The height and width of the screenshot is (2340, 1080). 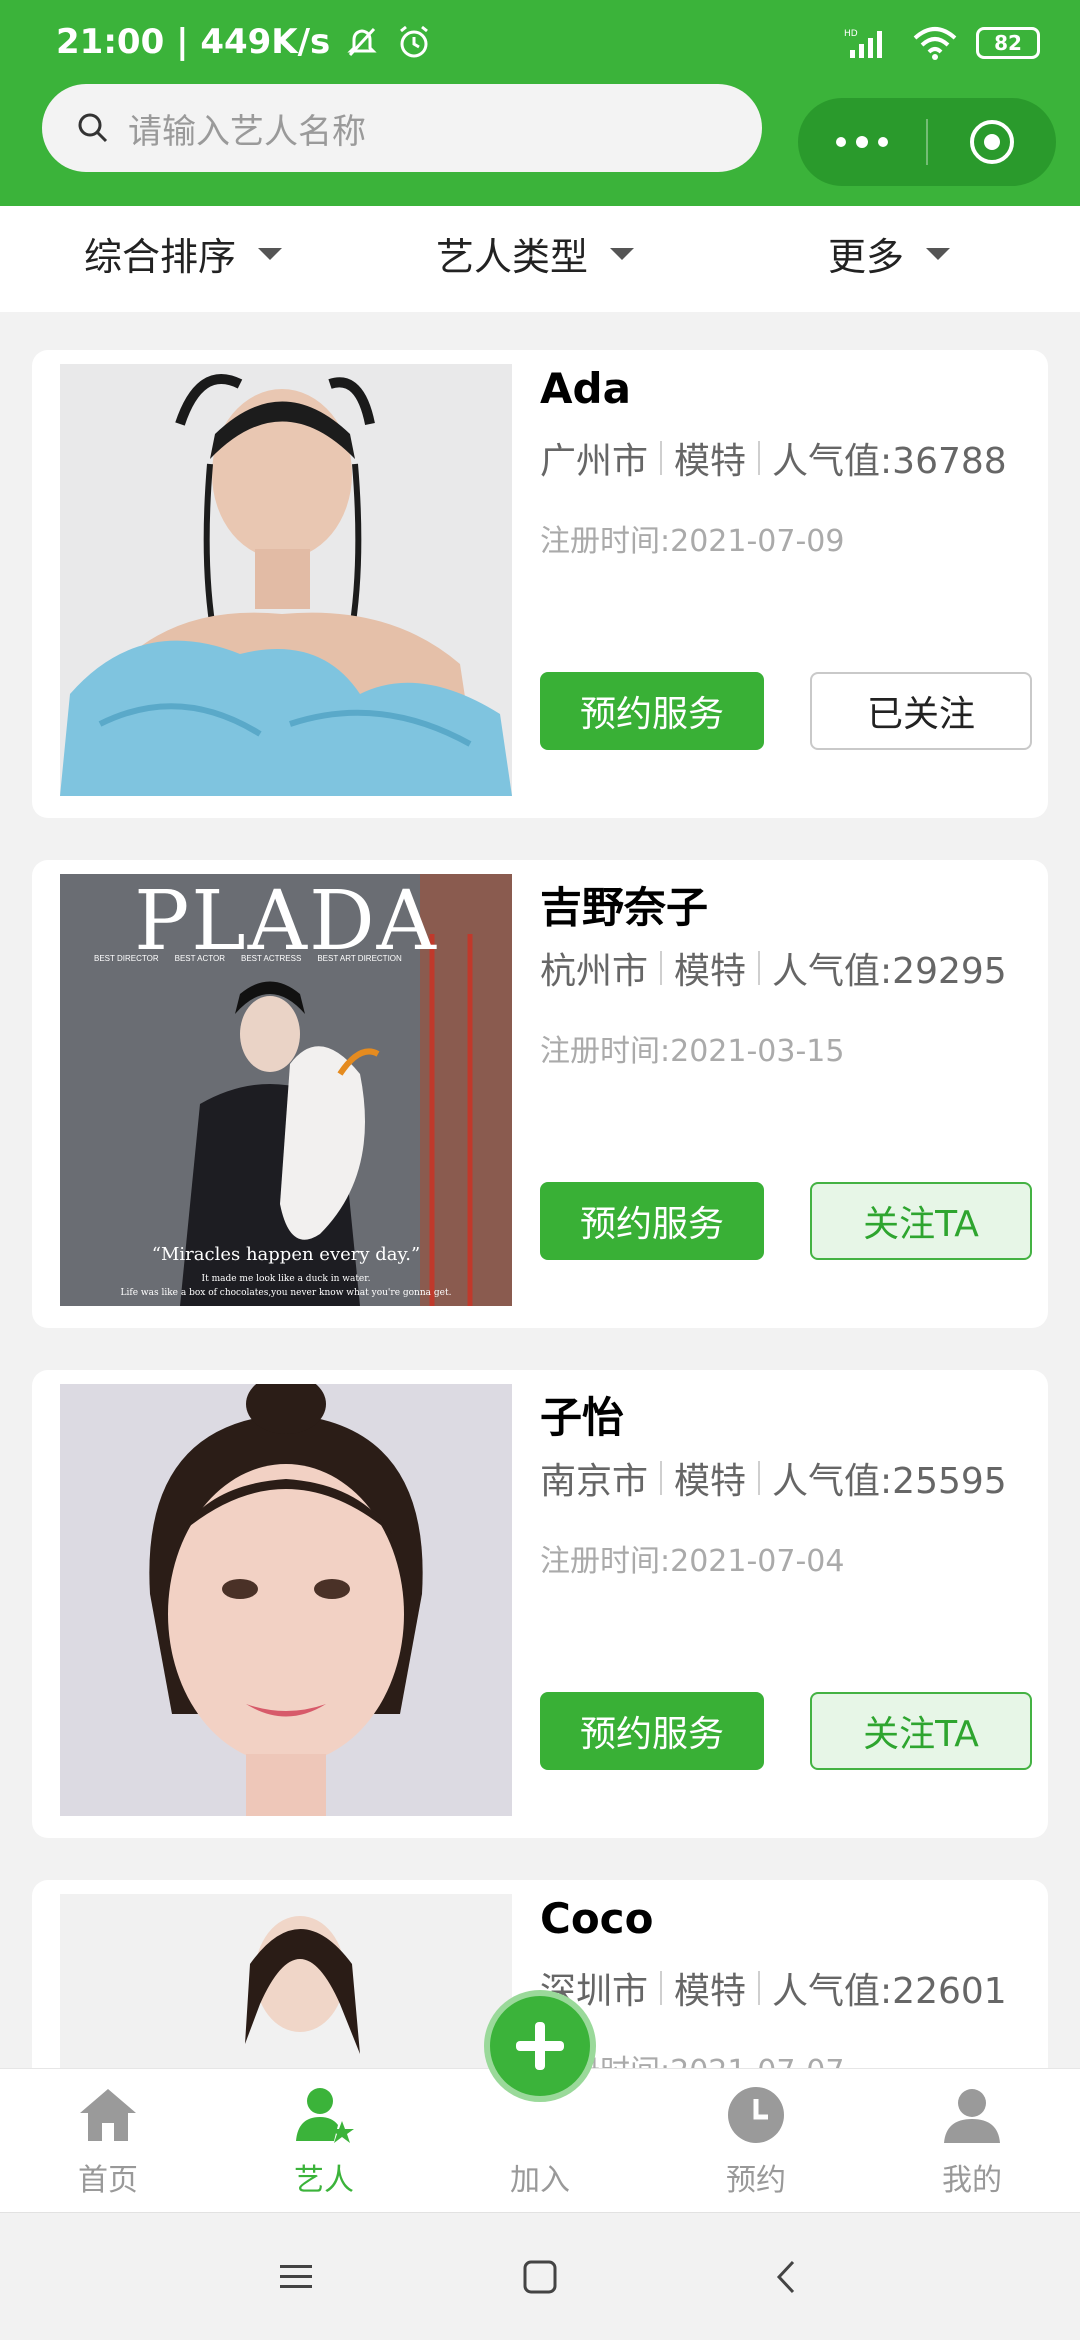 I want to click on artist-popularity: 人气值:36788, so click(x=889, y=461).